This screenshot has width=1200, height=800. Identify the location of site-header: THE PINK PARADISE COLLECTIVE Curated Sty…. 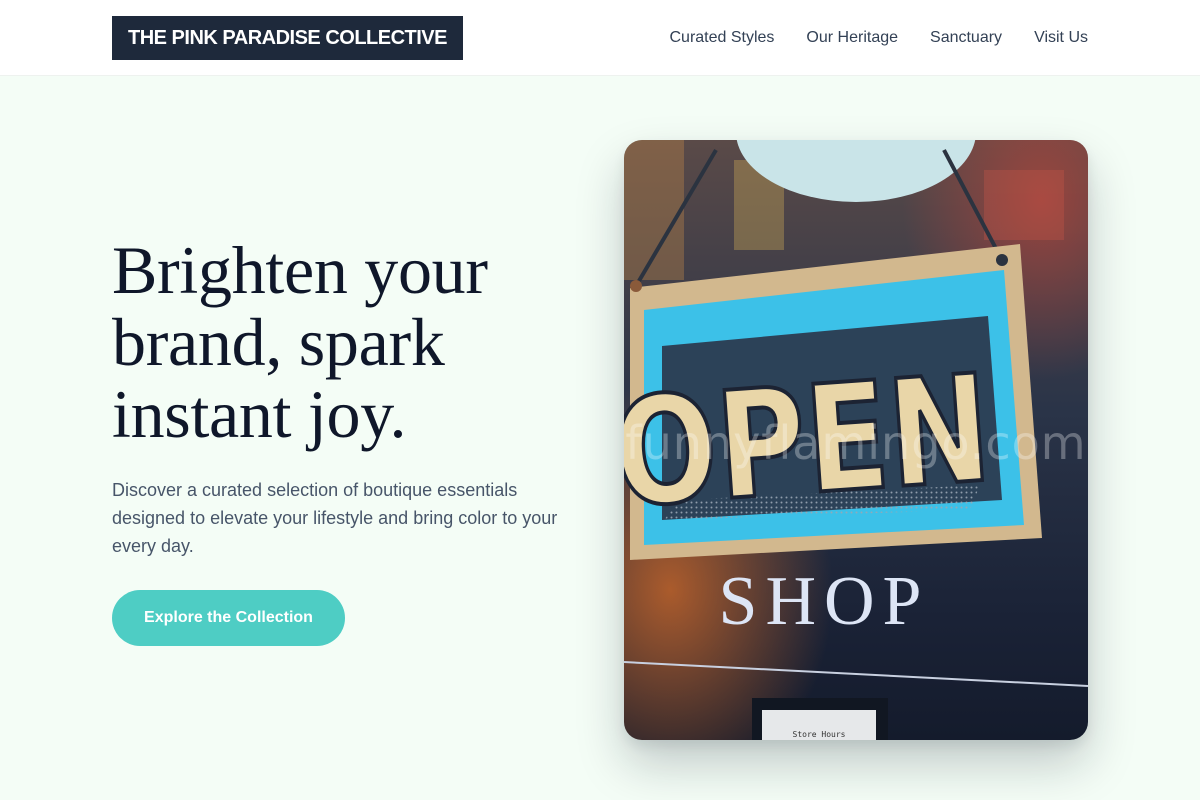
(600, 38).